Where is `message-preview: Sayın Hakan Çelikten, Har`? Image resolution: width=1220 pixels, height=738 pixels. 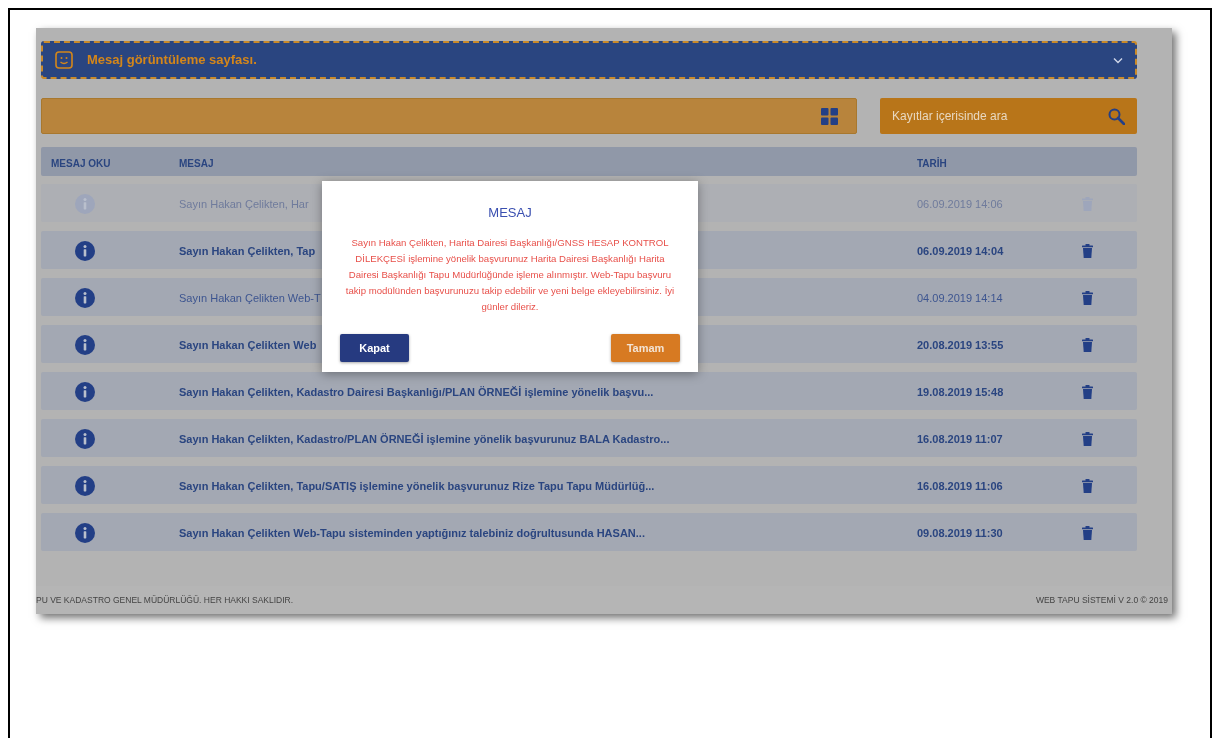 message-preview: Sayın Hakan Çelikten, Har is located at coordinates (244, 204).